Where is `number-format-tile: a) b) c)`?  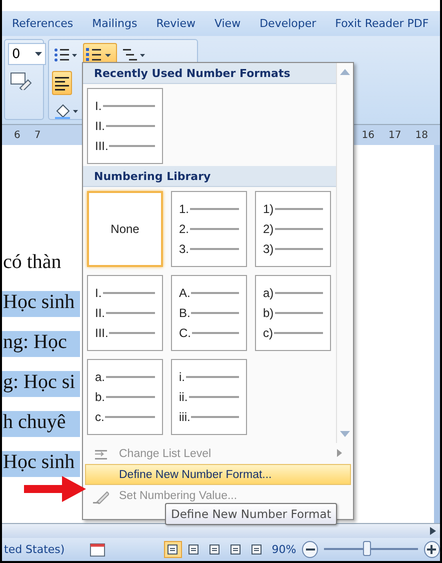
number-format-tile: a) b) c) is located at coordinates (293, 313).